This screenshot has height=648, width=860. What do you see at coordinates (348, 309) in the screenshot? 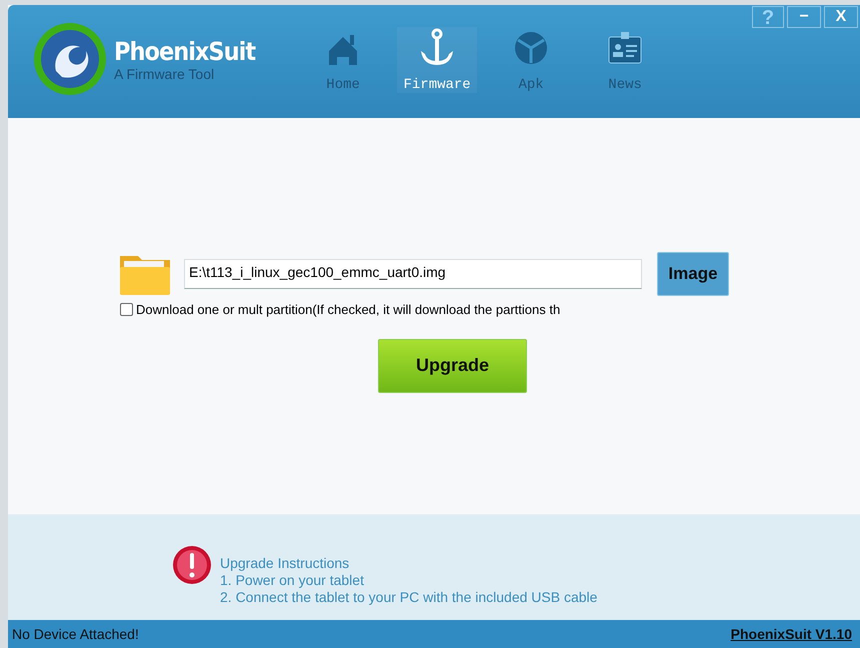
I see `checkbox-label: Download one or mult partition(If checked, it will download the parttions th` at bounding box center [348, 309].